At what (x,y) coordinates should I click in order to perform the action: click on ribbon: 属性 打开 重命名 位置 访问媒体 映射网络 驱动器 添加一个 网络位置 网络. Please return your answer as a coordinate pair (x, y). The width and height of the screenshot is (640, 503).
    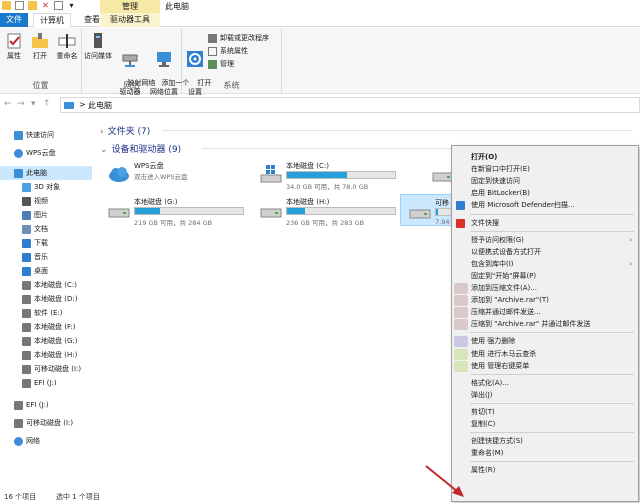
    Looking at the image, I should click on (320, 62).